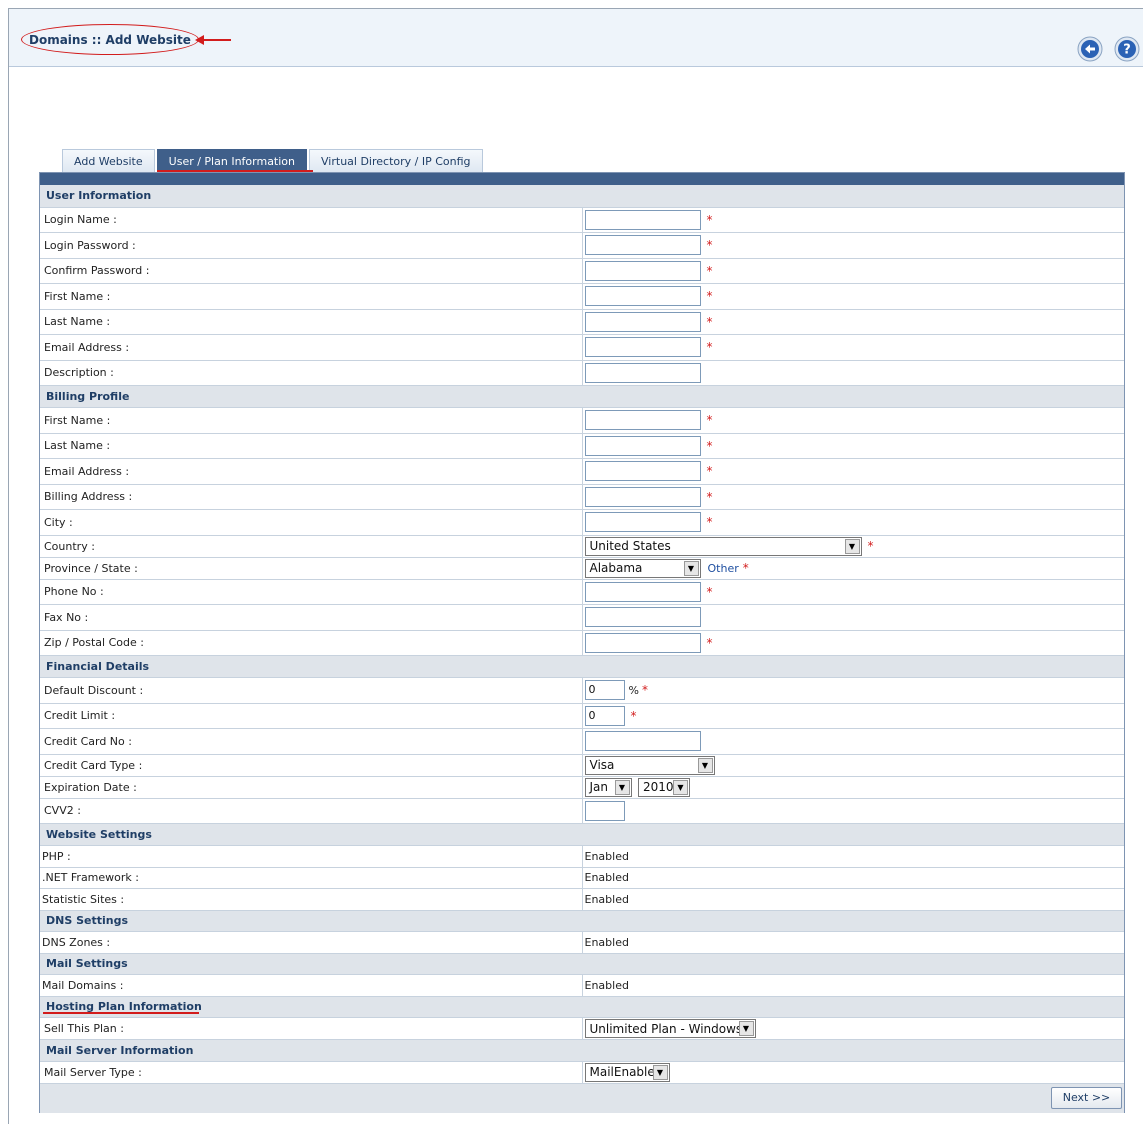 The height and width of the screenshot is (1124, 1143). Describe the element at coordinates (649, 765) in the screenshot. I see `credit-card-type-select: Visa ▼` at that location.